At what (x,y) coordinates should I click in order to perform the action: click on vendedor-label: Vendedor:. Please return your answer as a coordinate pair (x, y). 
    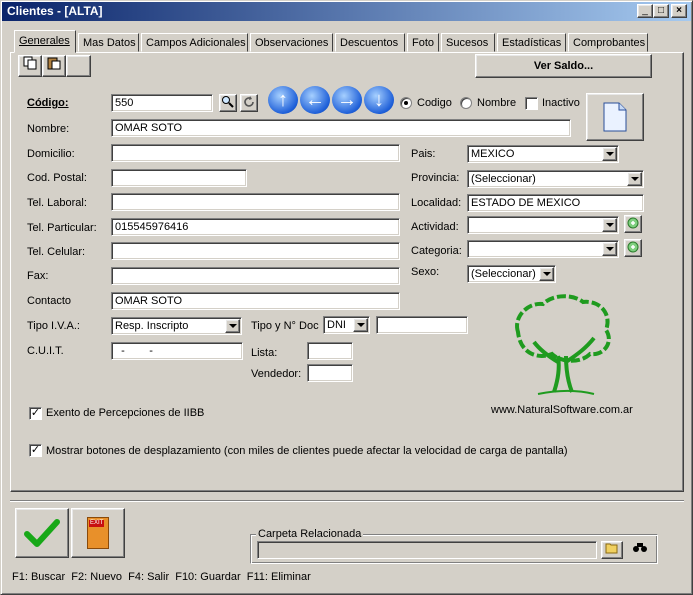
    Looking at the image, I should click on (276, 374).